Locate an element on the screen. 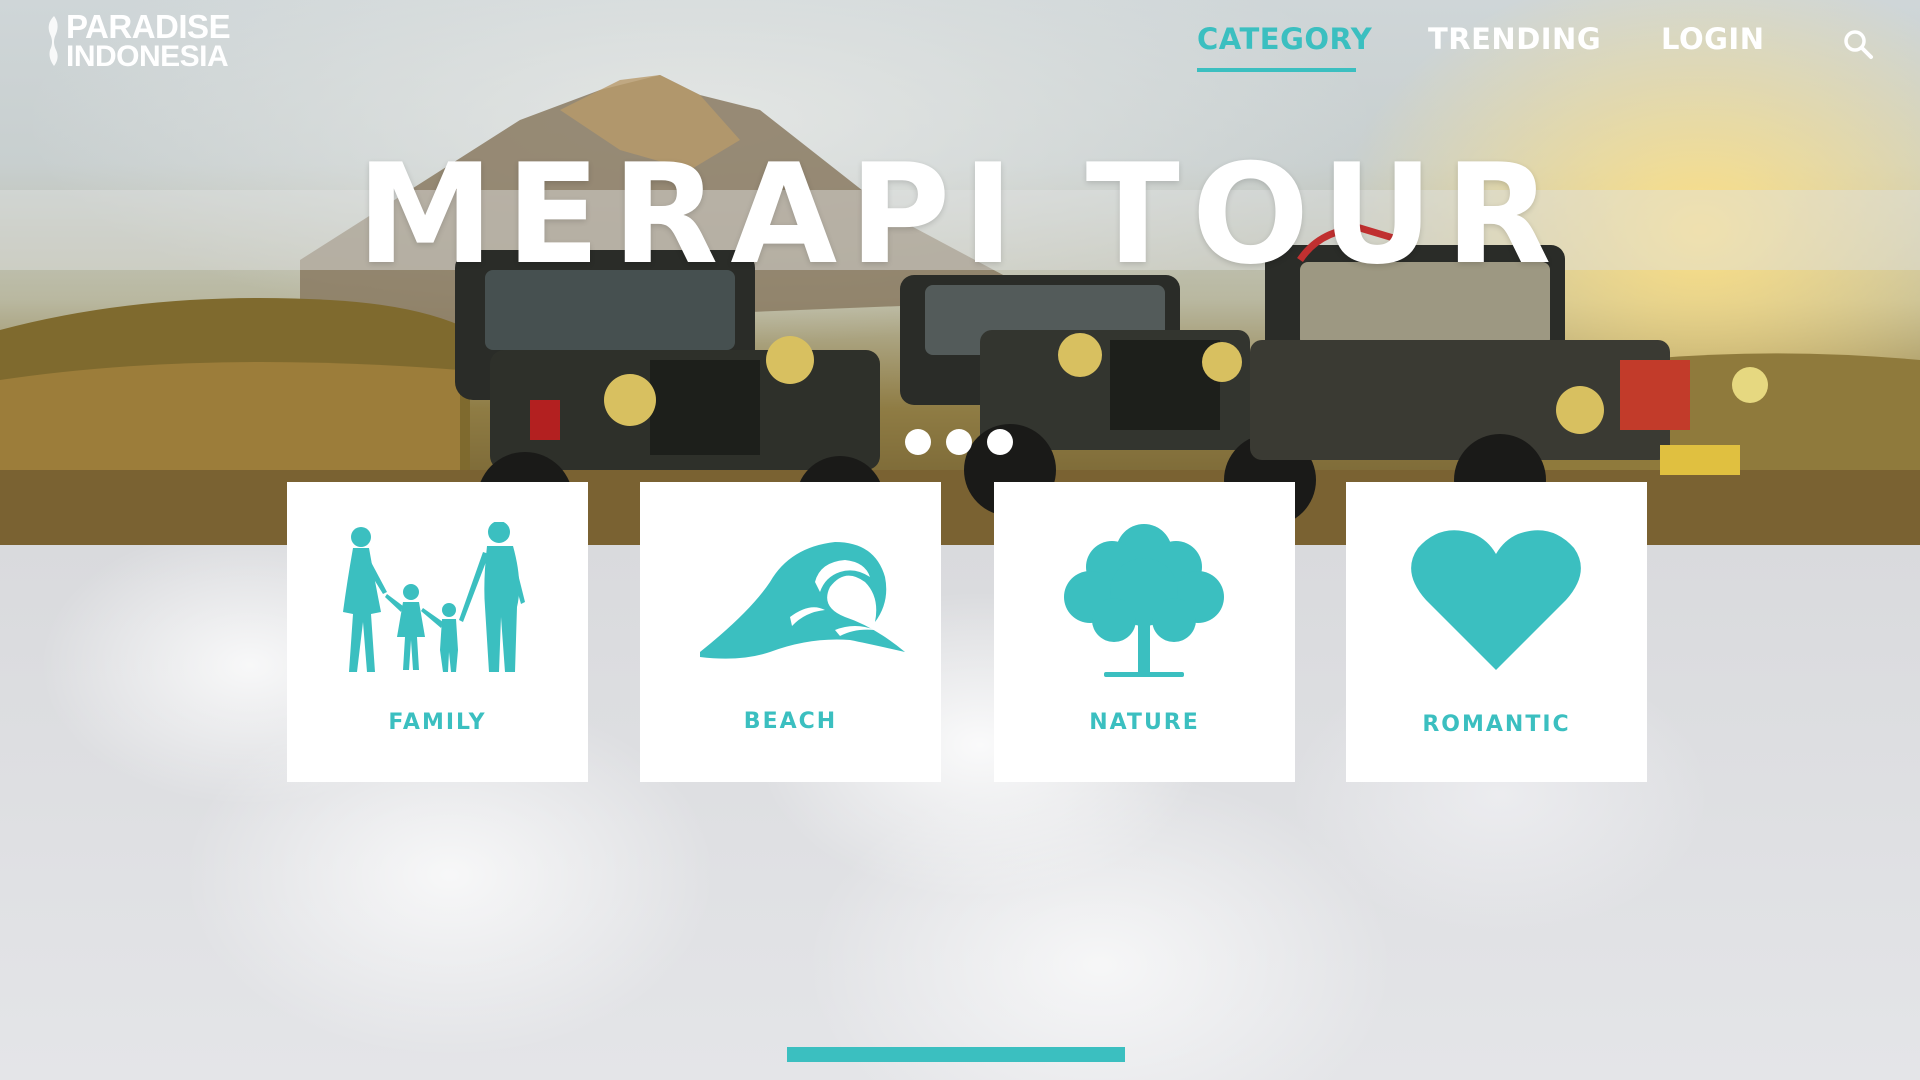  nav-active-underline is located at coordinates (1276, 70).